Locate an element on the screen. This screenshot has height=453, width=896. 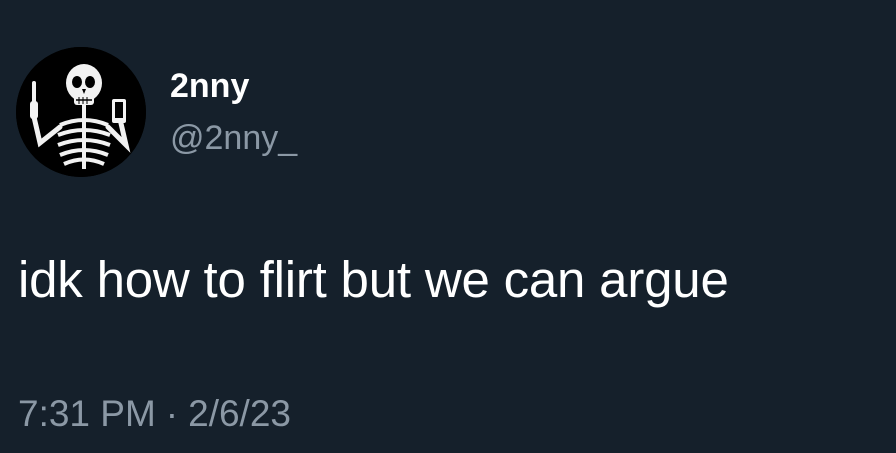
tweet-time: 7:31 PM is located at coordinates (87, 413).